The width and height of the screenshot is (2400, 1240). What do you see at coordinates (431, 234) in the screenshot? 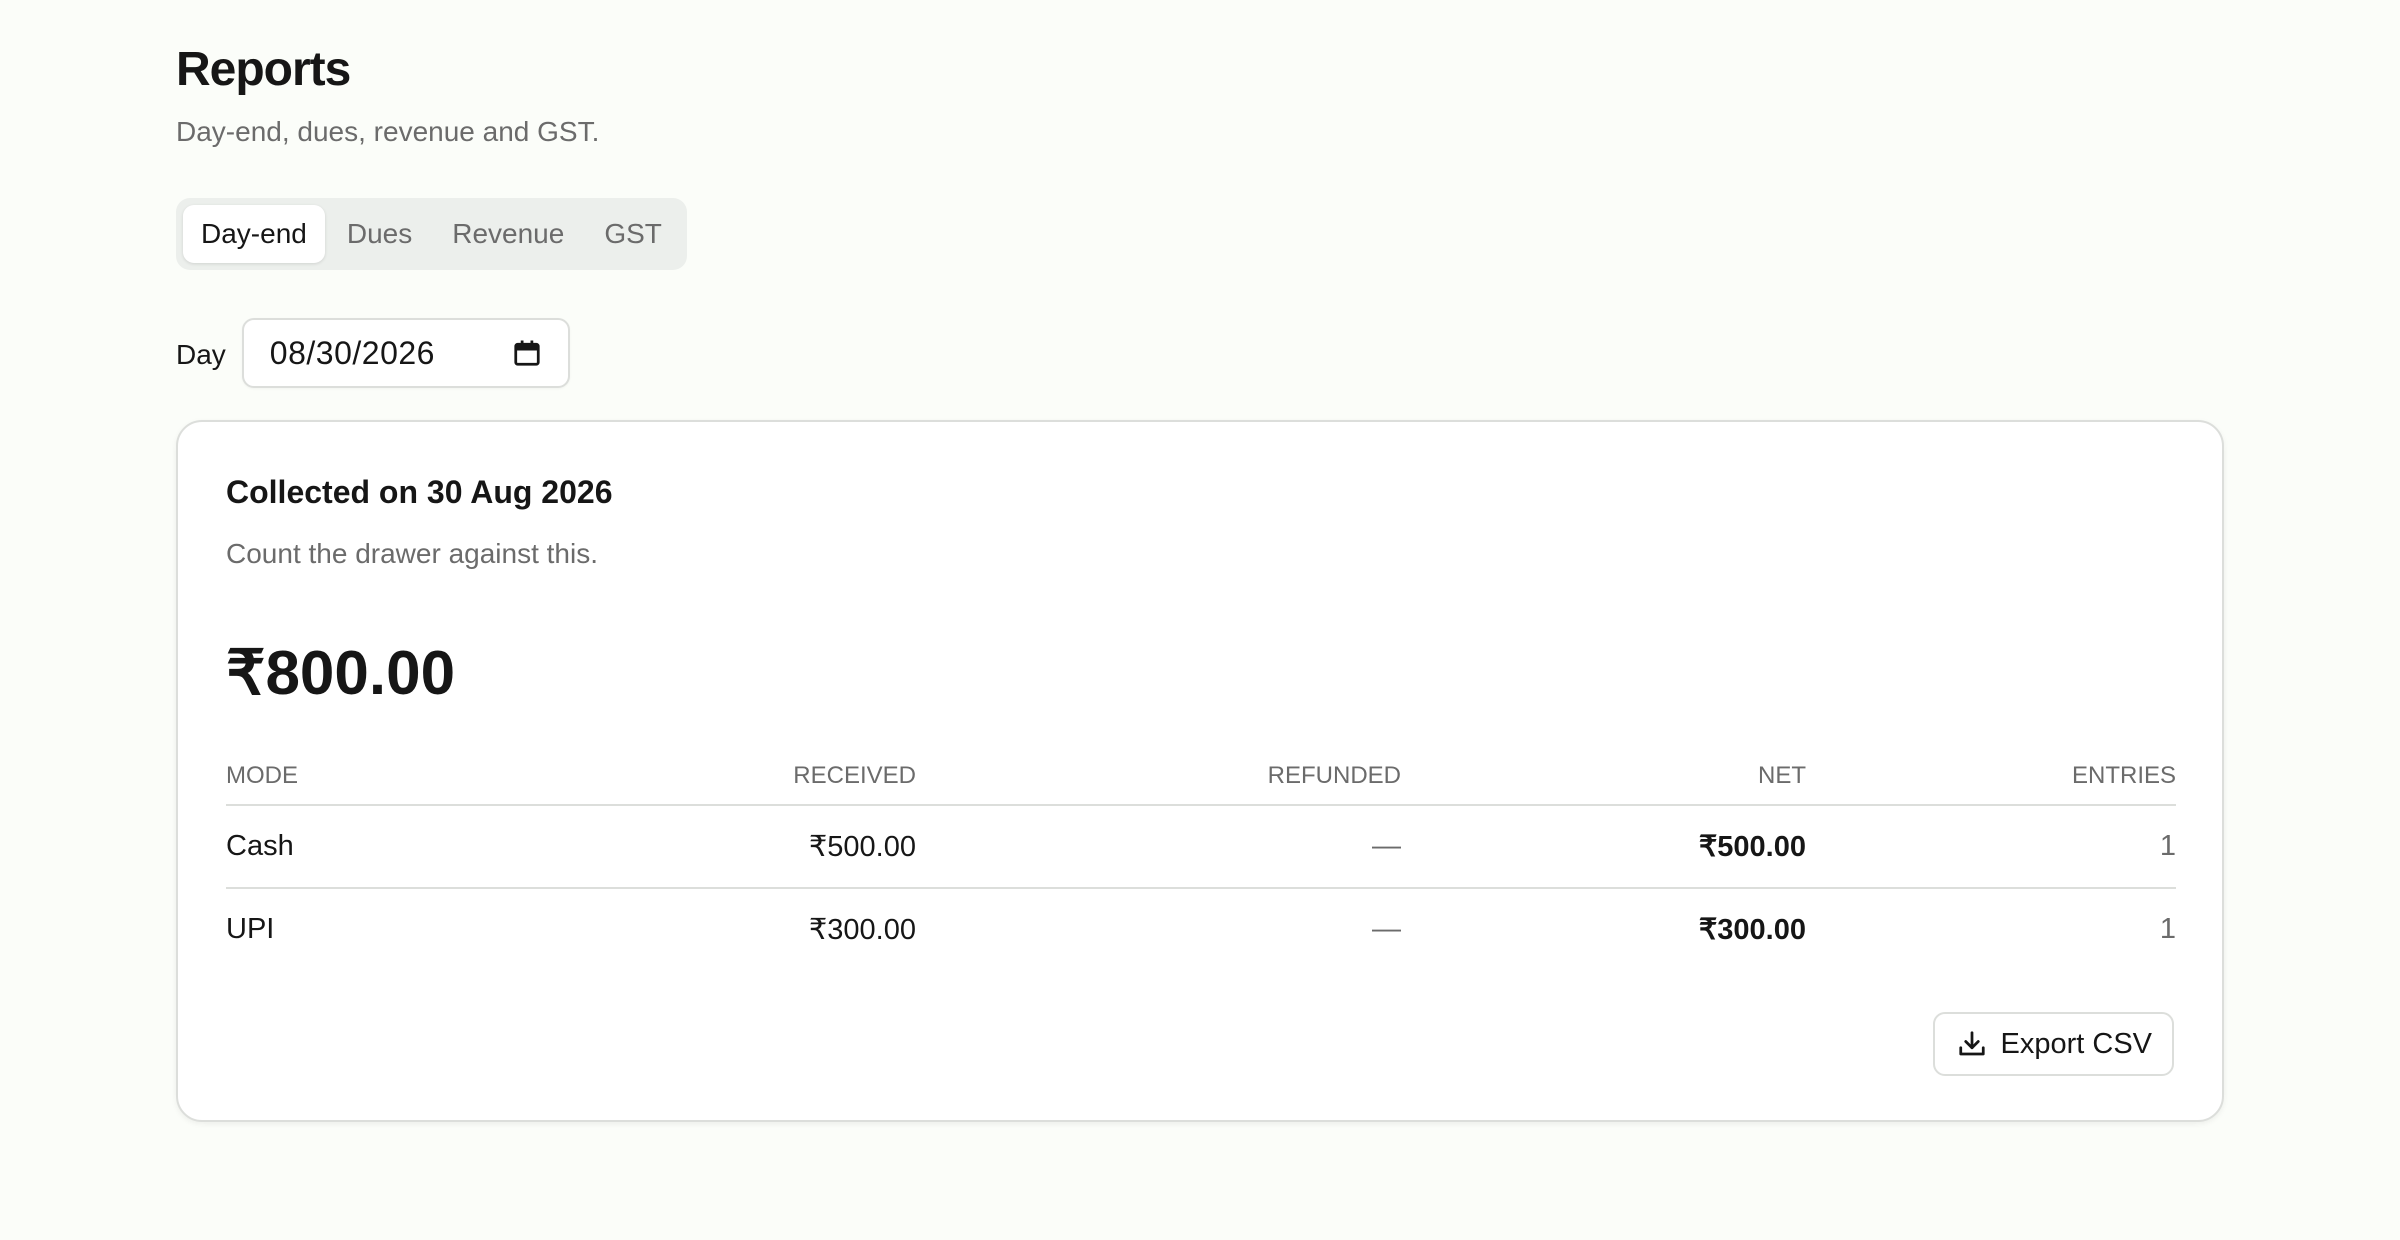
I see `report-tabs: Day-end Dues Revenue GST` at bounding box center [431, 234].